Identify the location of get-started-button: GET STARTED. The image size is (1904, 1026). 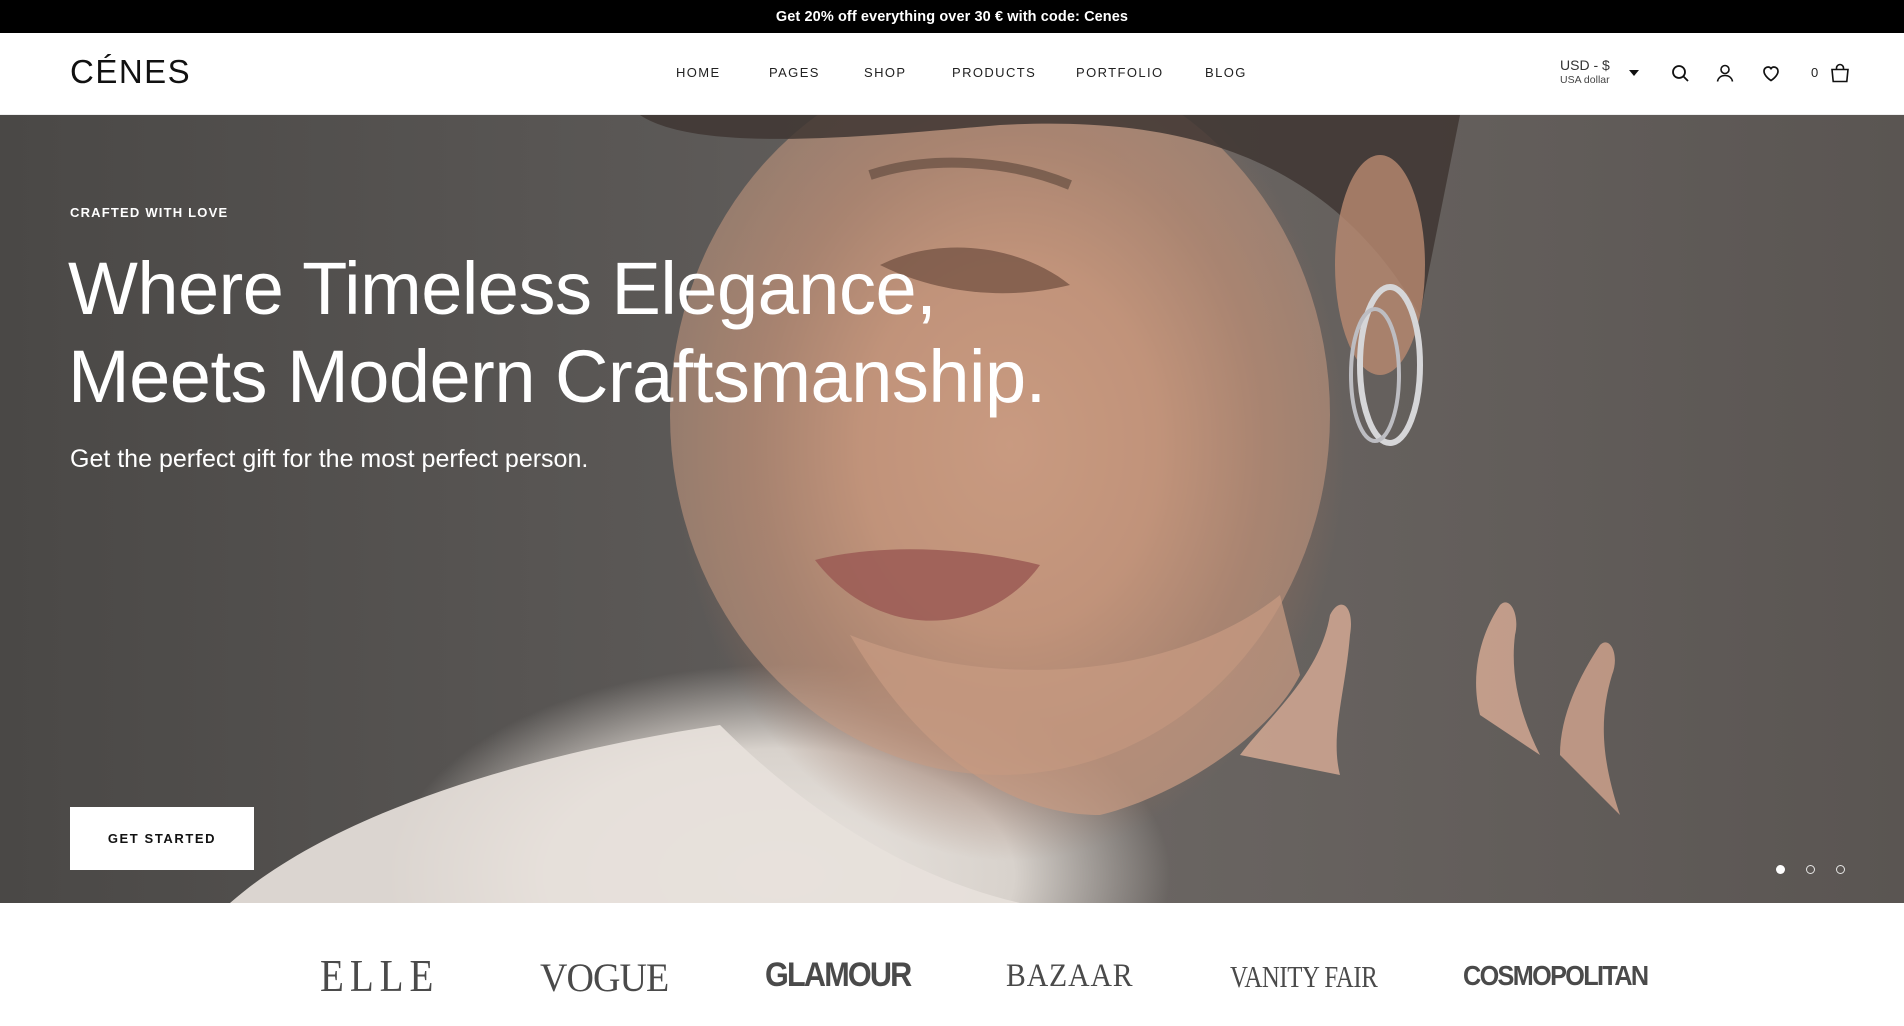
(162, 838).